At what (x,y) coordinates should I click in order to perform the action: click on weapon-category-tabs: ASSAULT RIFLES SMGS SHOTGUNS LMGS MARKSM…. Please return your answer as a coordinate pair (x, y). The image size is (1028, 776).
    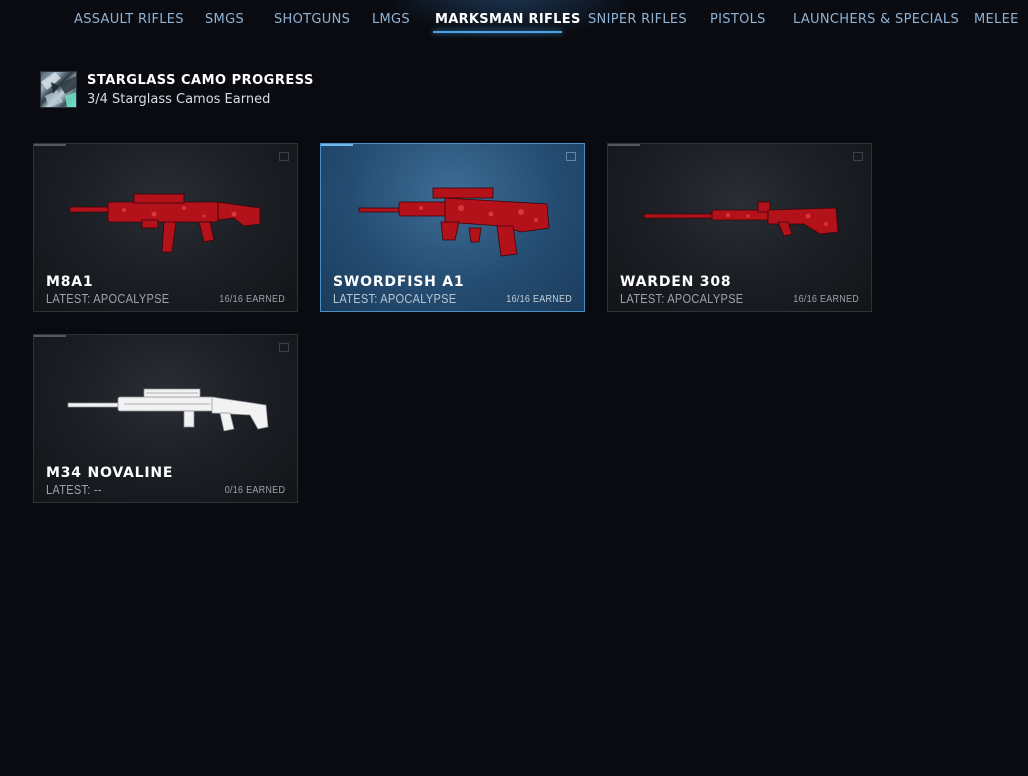
    Looking at the image, I should click on (514, 20).